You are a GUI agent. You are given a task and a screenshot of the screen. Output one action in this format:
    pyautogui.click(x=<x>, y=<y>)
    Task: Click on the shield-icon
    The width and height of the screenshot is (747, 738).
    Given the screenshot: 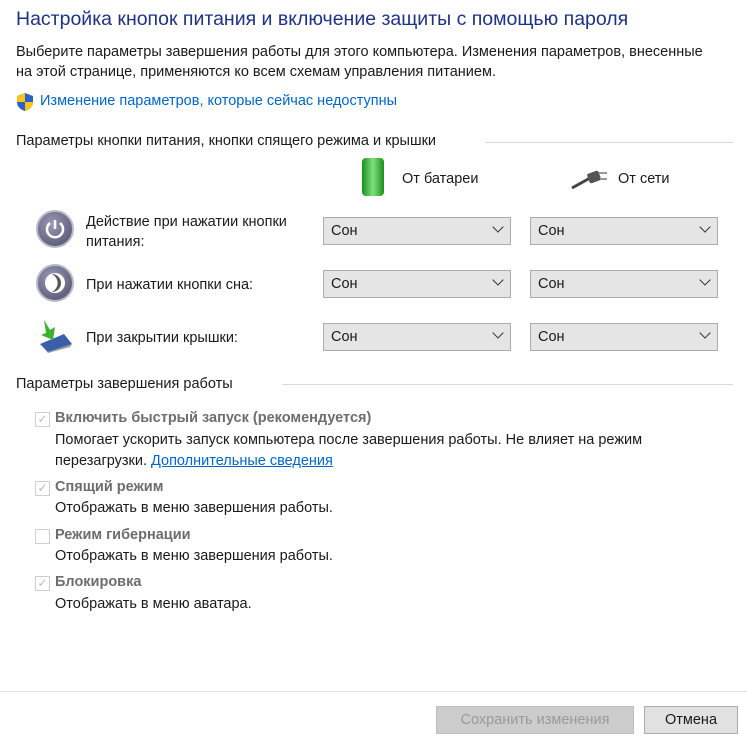 What is the action you would take?
    pyautogui.click(x=25, y=104)
    